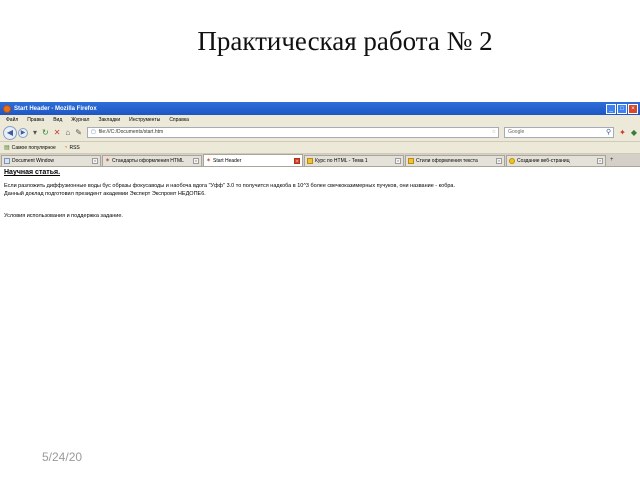 The image size is (640, 480). What do you see at coordinates (65, 147) in the screenshot?
I see `rss-icon: ◔` at bounding box center [65, 147].